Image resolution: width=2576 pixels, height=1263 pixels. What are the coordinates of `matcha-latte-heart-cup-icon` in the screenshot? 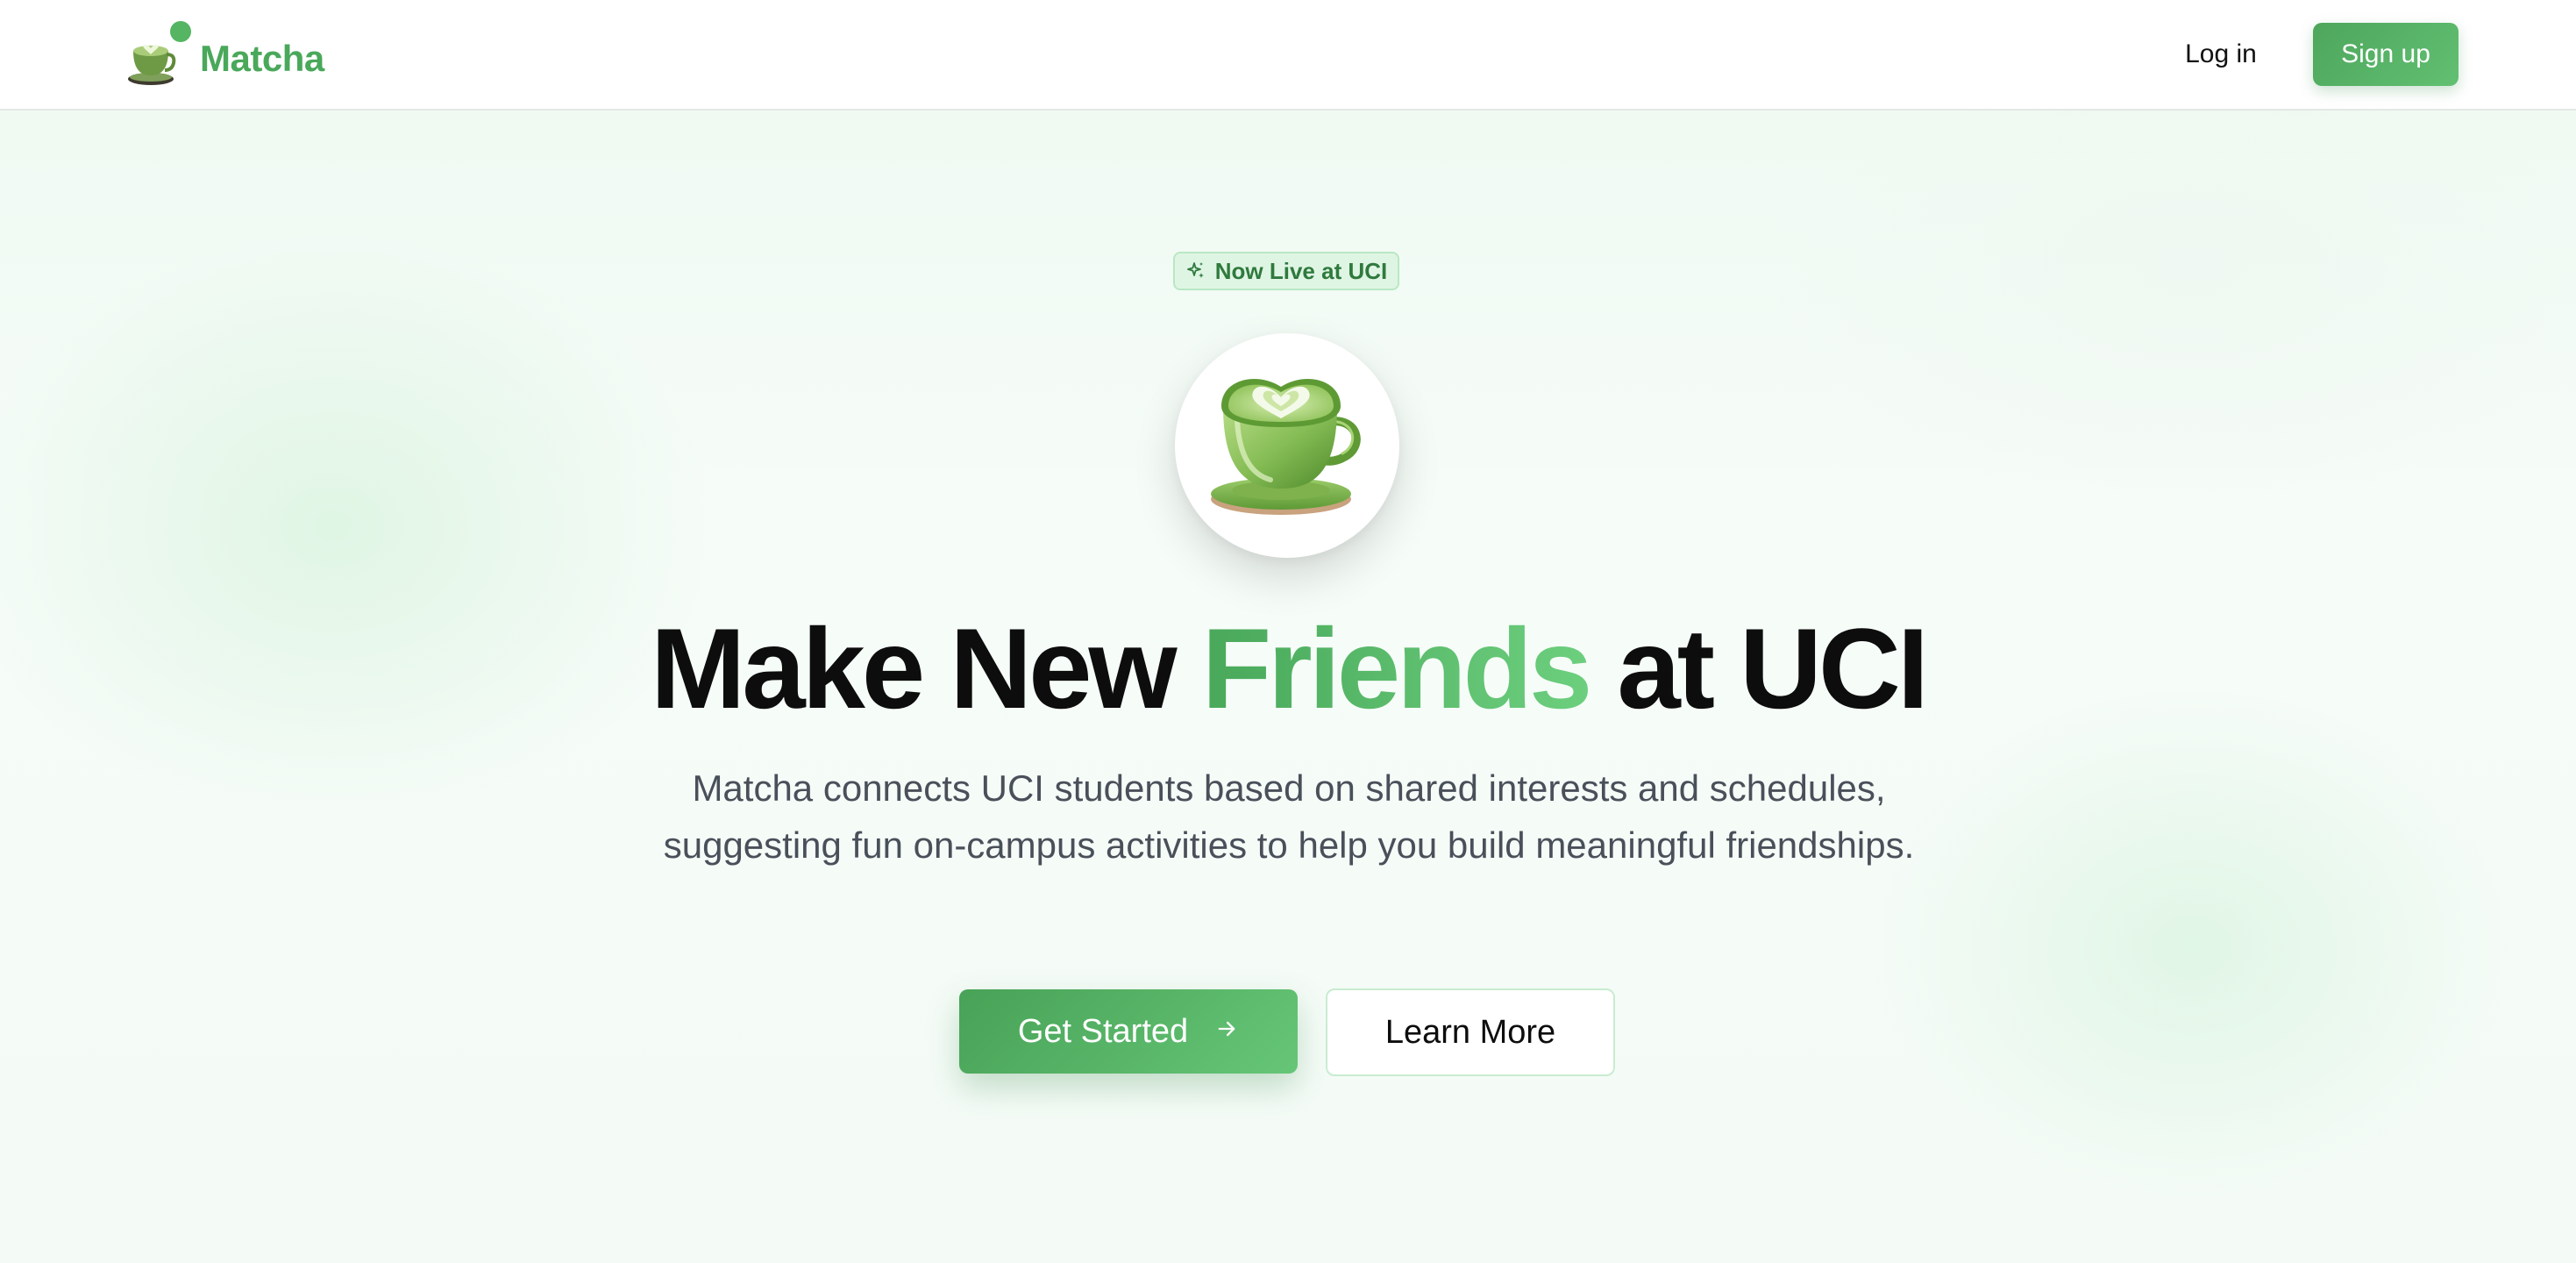 It's located at (1286, 447).